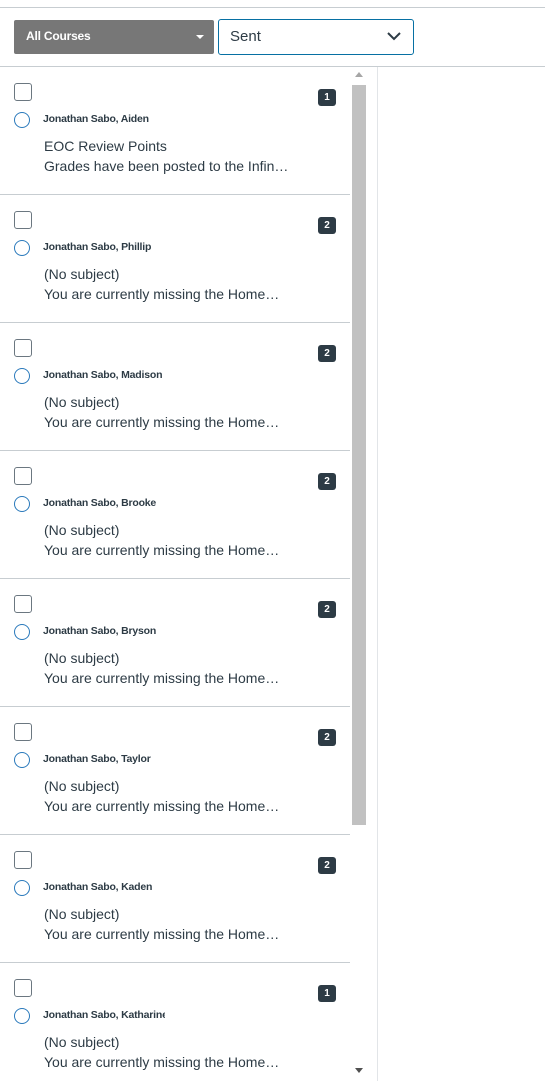 This screenshot has height=1081, width=545. Describe the element at coordinates (97, 759) in the screenshot. I see `conversation-participants: Jonathan Sabo, Taylor` at that location.